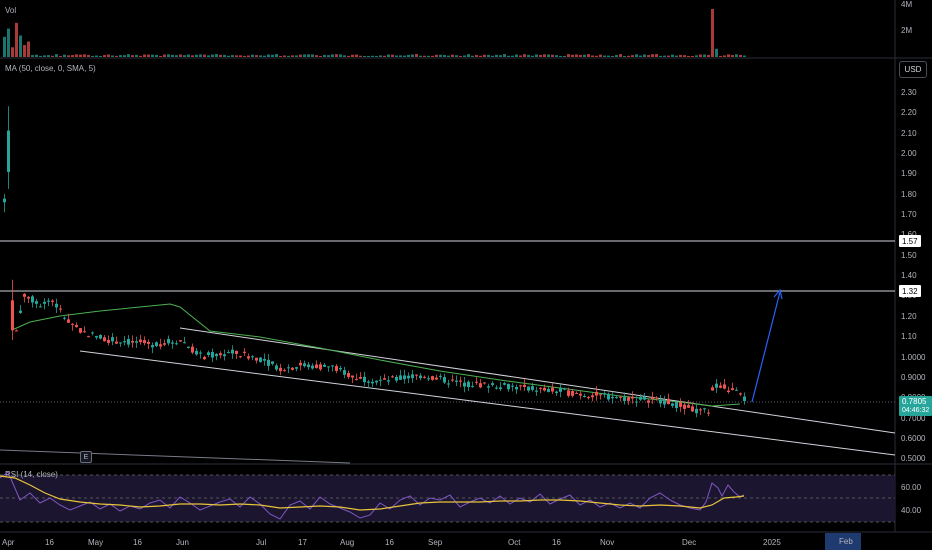  I want to click on volume-axis-label: 2M, so click(906, 30).